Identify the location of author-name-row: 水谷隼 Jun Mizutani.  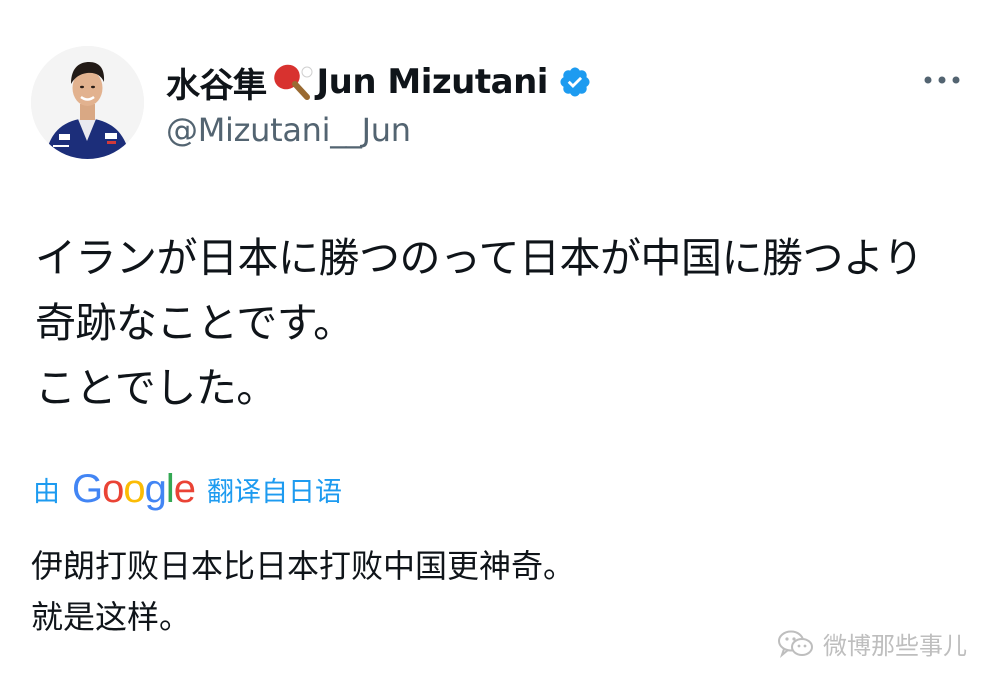
(379, 82).